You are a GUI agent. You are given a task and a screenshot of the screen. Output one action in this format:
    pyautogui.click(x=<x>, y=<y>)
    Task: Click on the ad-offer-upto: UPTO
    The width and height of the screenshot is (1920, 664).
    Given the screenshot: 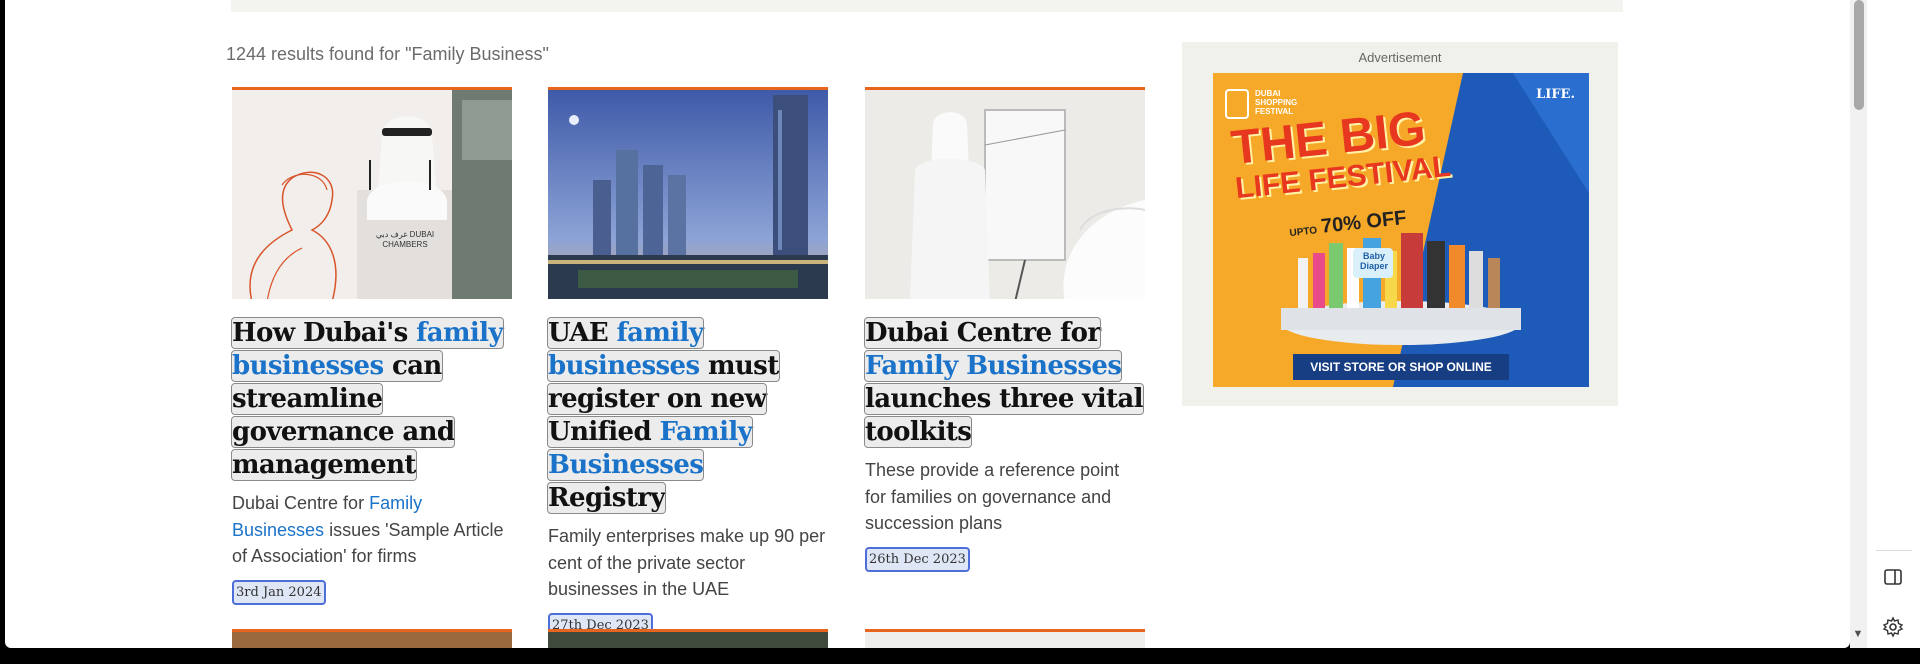 What is the action you would take?
    pyautogui.click(x=1303, y=232)
    